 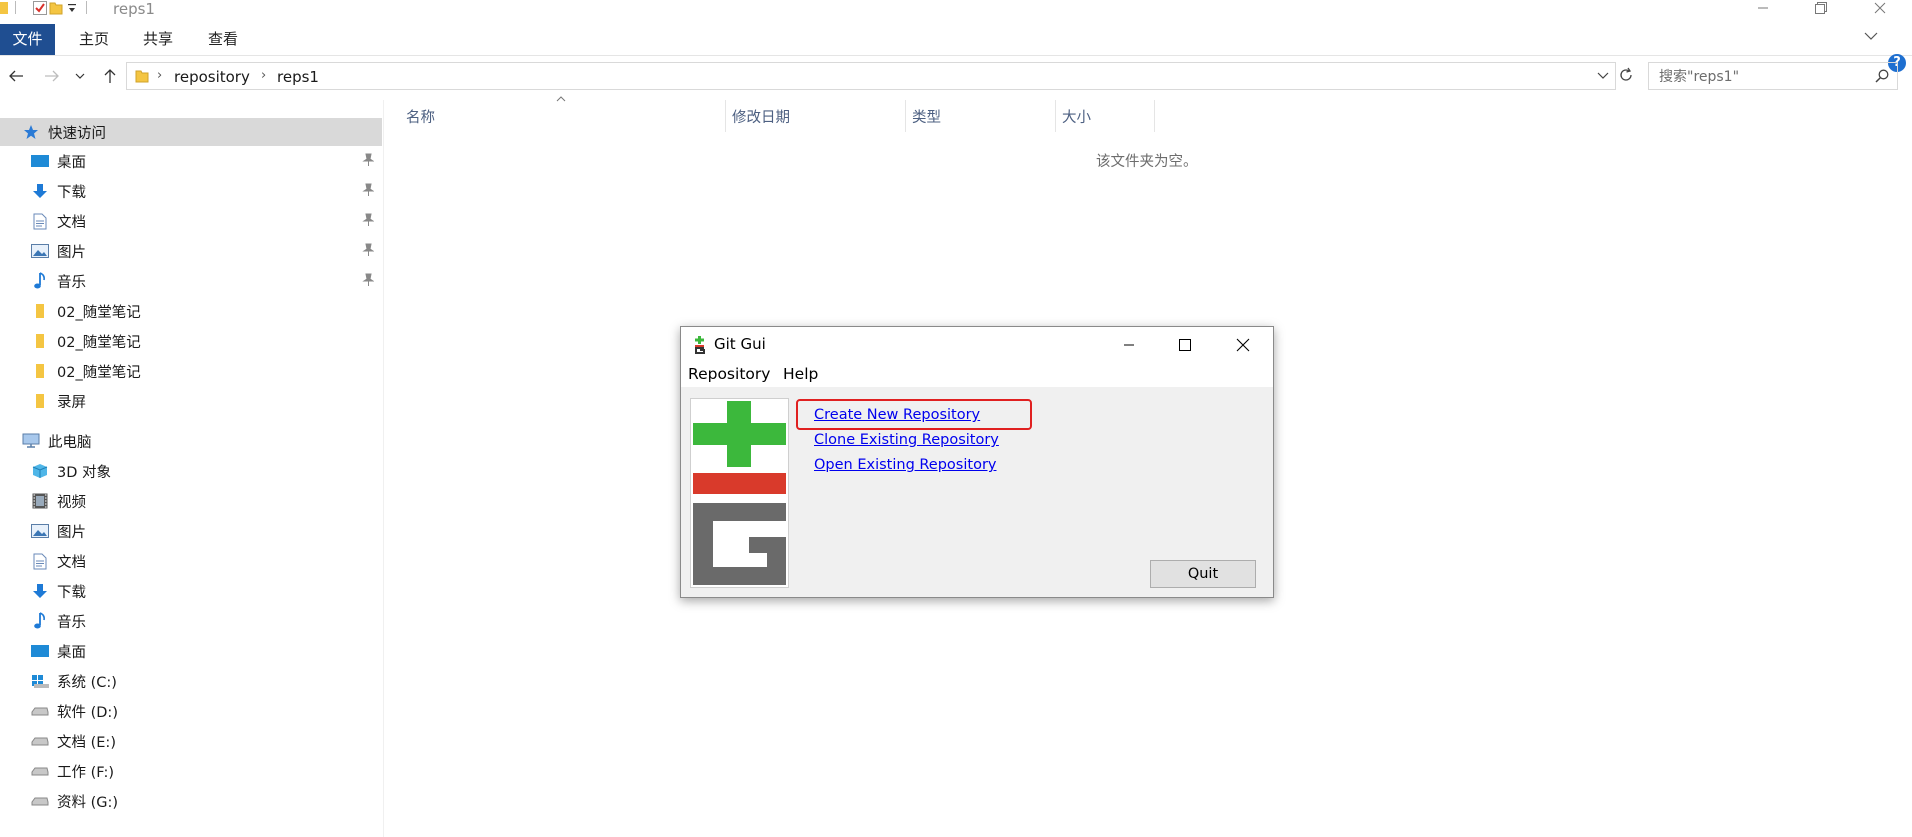 I want to click on sidebar-item-videos: 视频, so click(x=191, y=501).